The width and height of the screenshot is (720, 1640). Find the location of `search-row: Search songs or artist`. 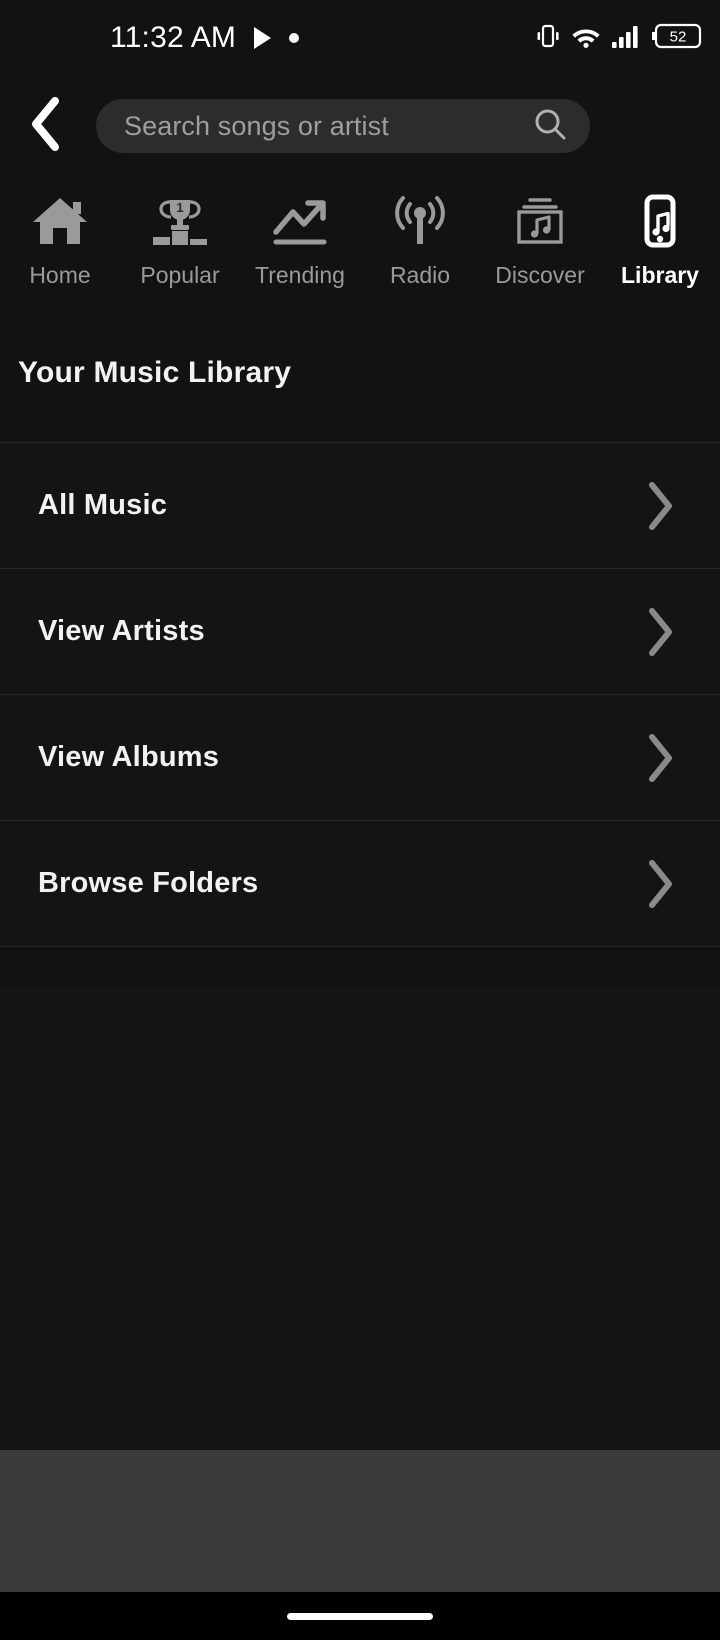

search-row: Search songs or artist is located at coordinates (360, 126).